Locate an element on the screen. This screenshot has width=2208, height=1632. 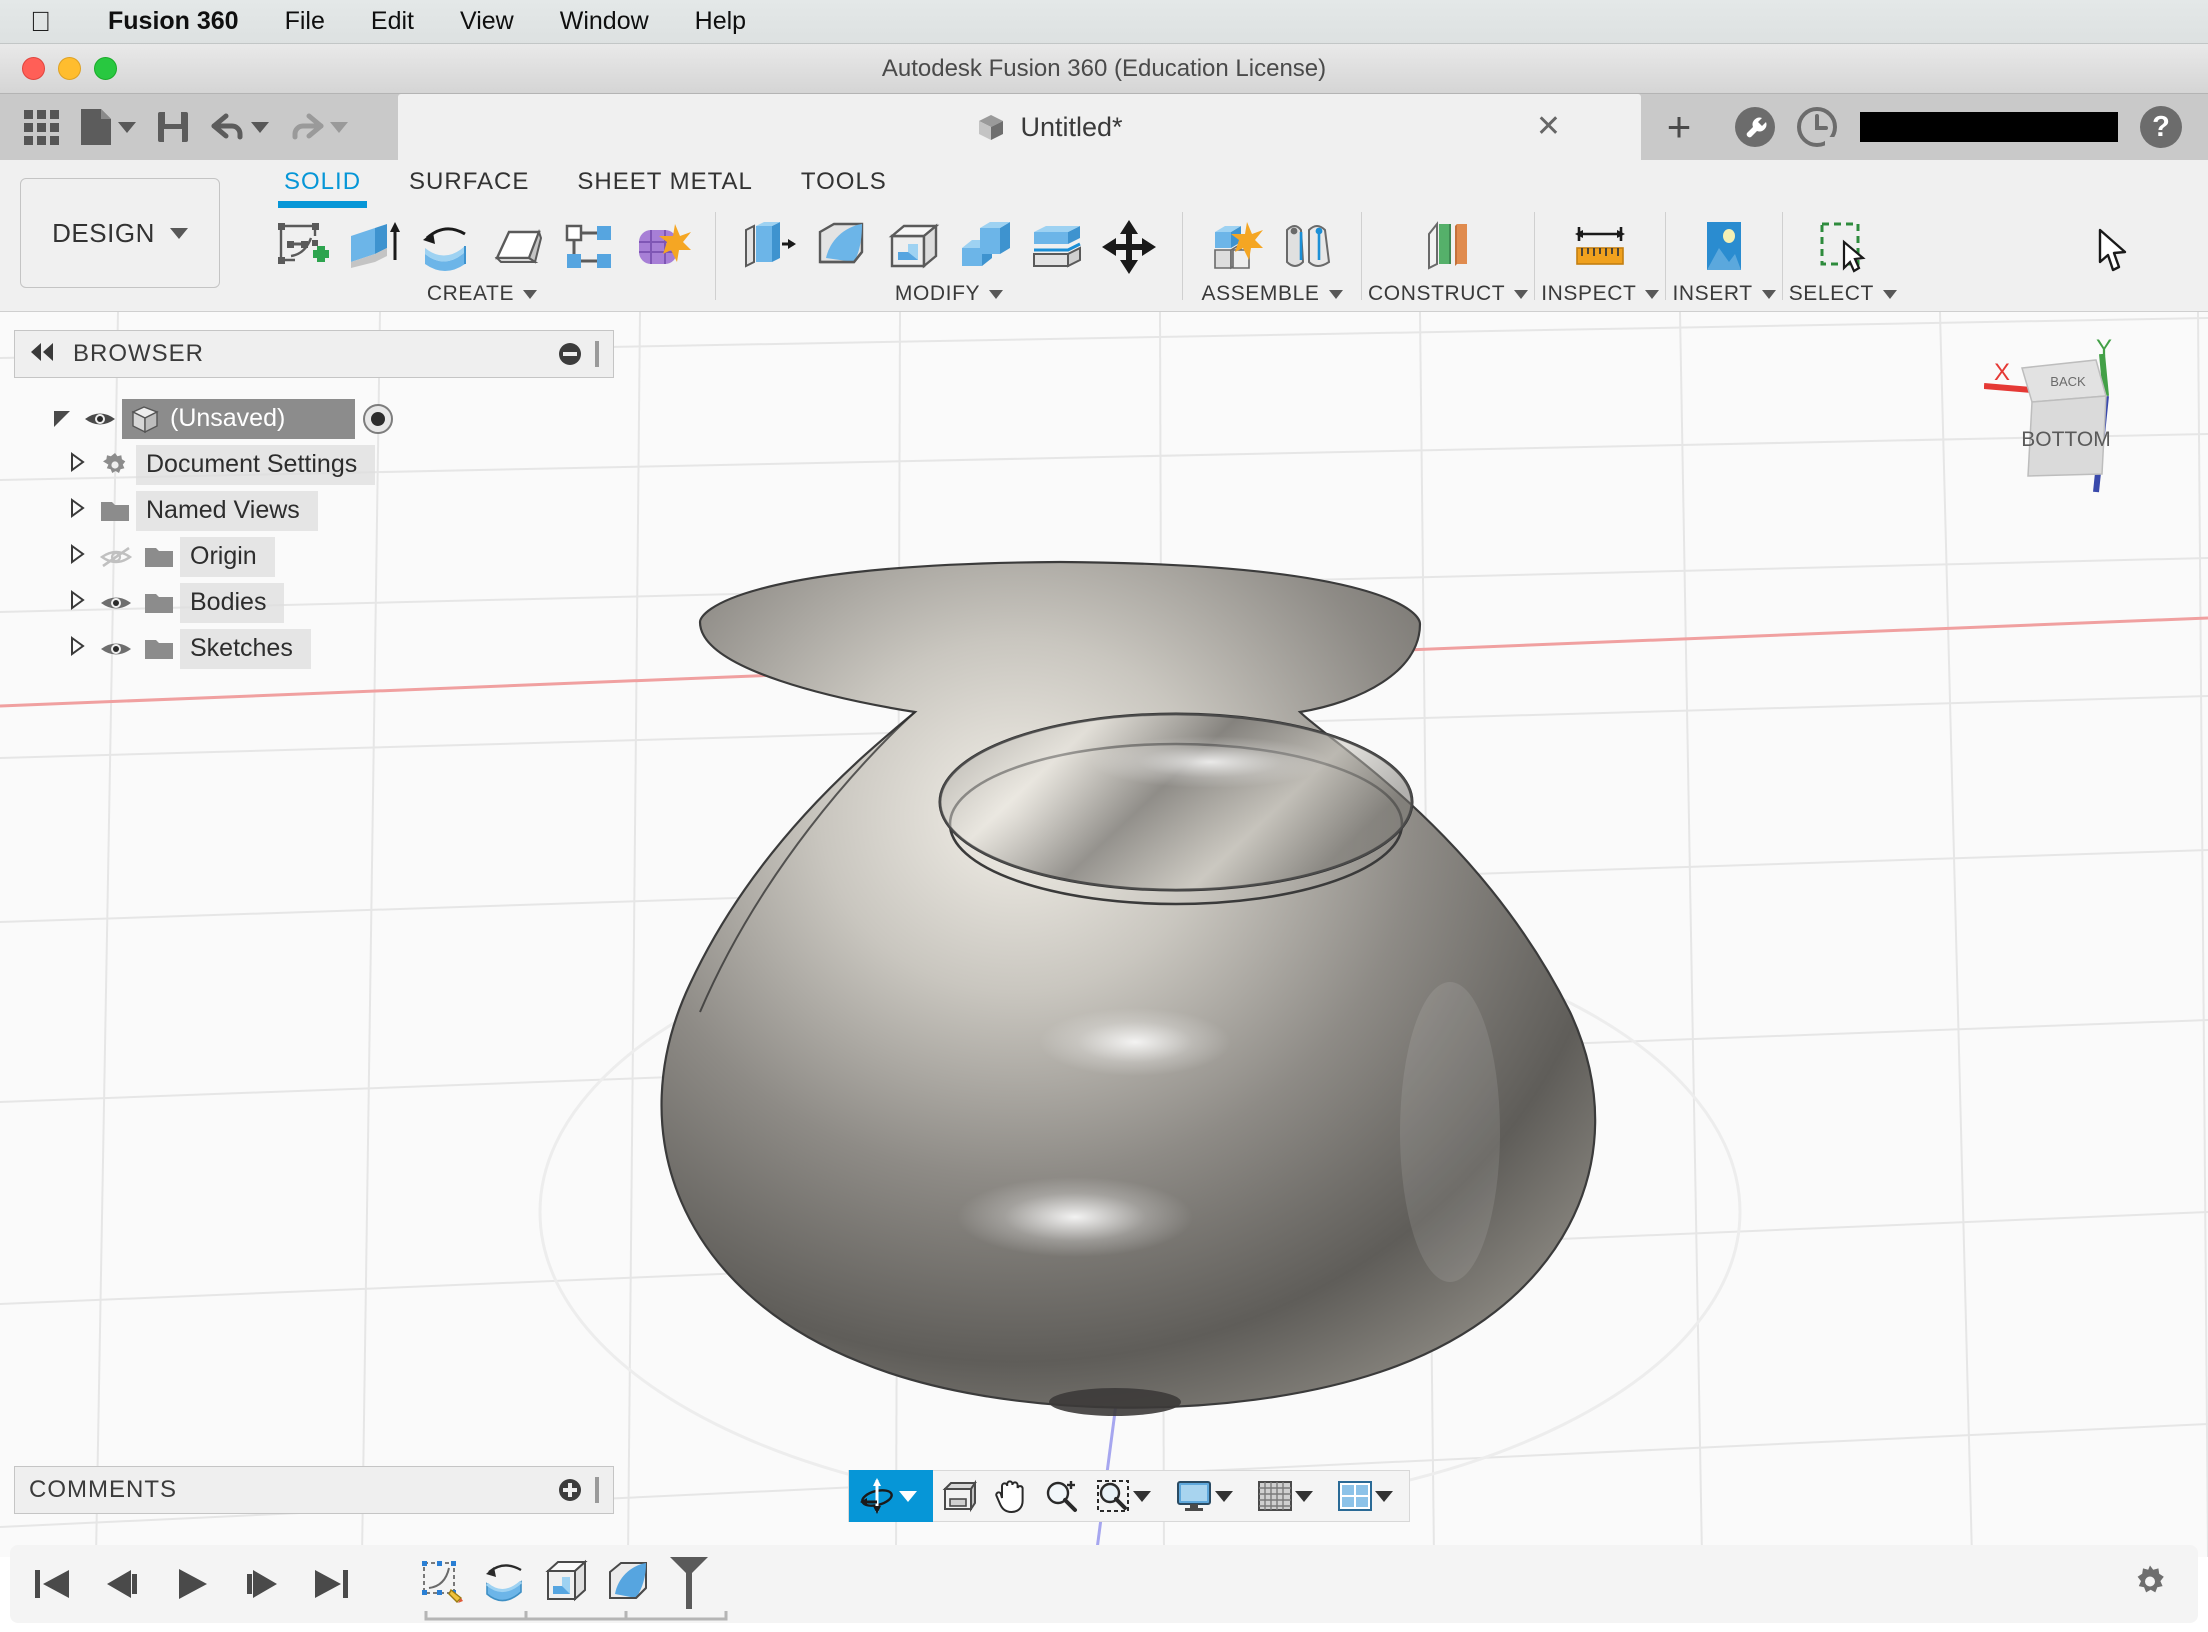
display-settings-icon is located at coordinates (1208, 1496).